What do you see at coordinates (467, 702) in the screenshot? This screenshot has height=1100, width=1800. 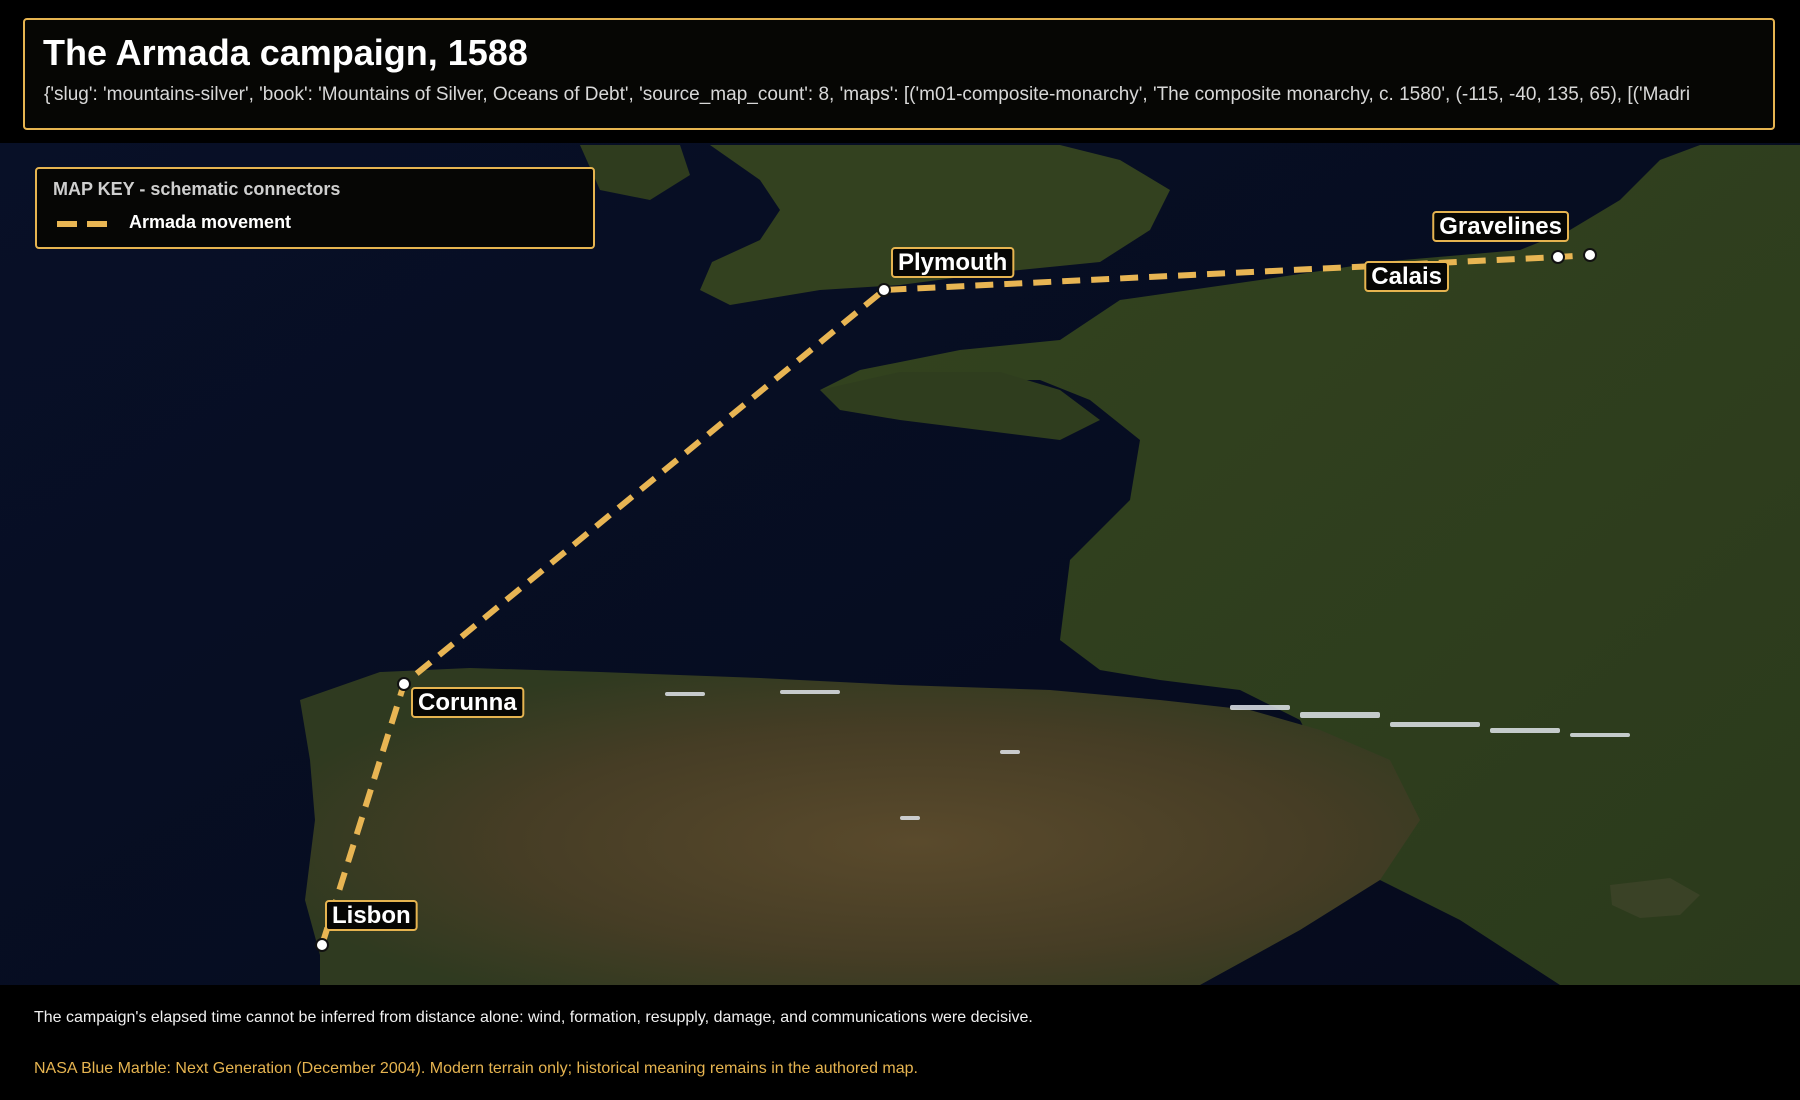 I see `place-label: Corunna` at bounding box center [467, 702].